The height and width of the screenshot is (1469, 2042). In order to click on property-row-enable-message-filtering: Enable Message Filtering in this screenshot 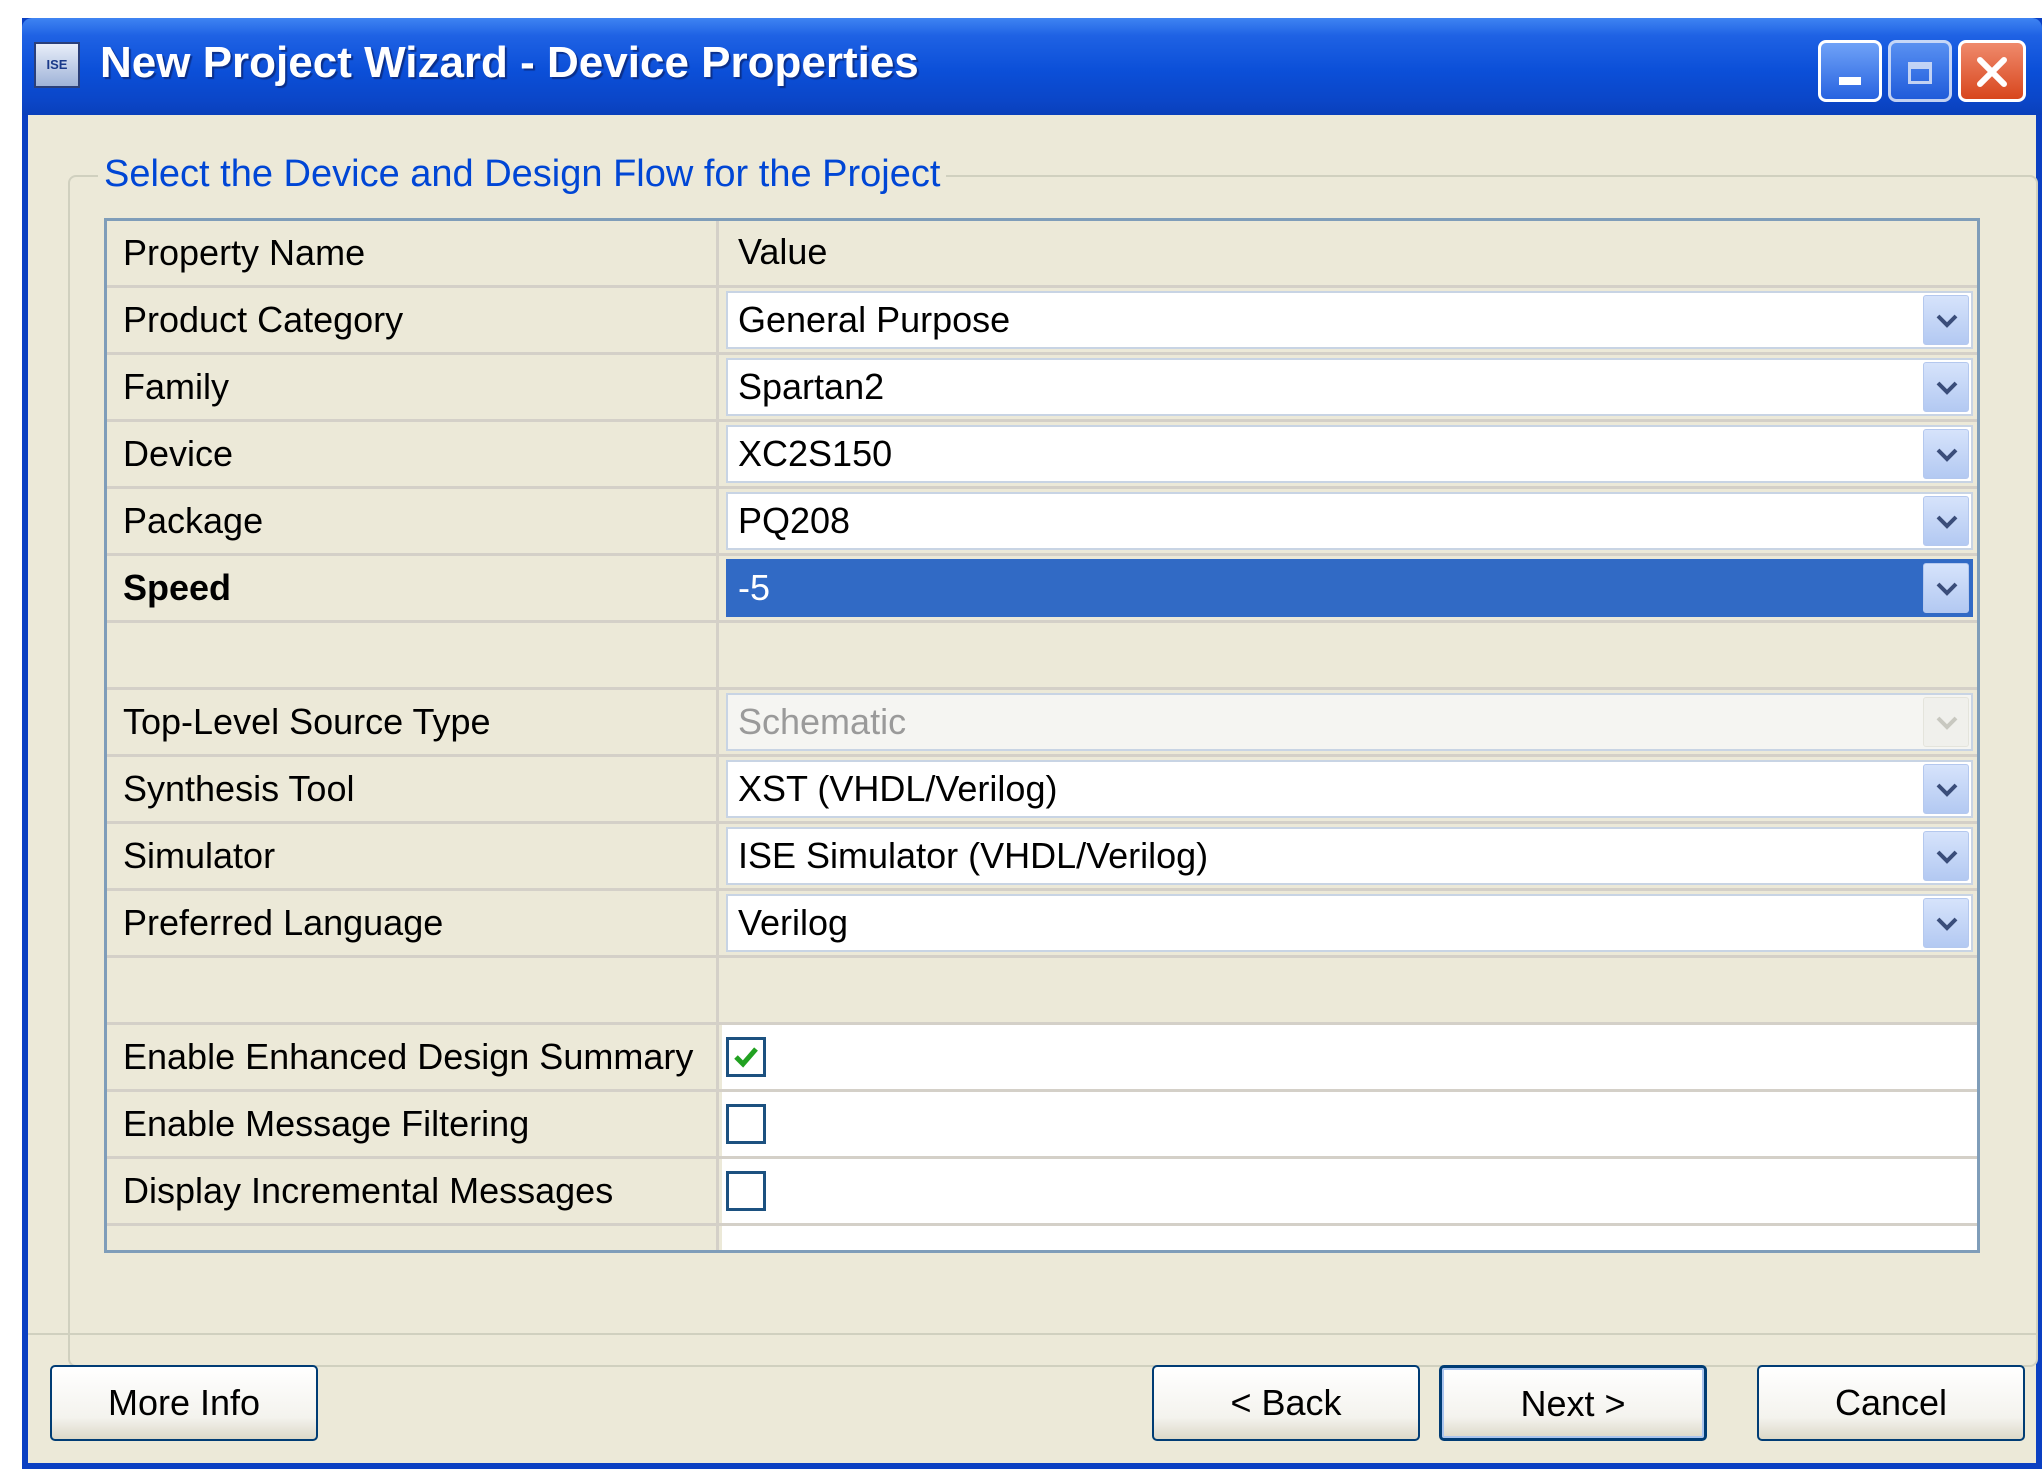, I will do `click(1042, 1125)`.